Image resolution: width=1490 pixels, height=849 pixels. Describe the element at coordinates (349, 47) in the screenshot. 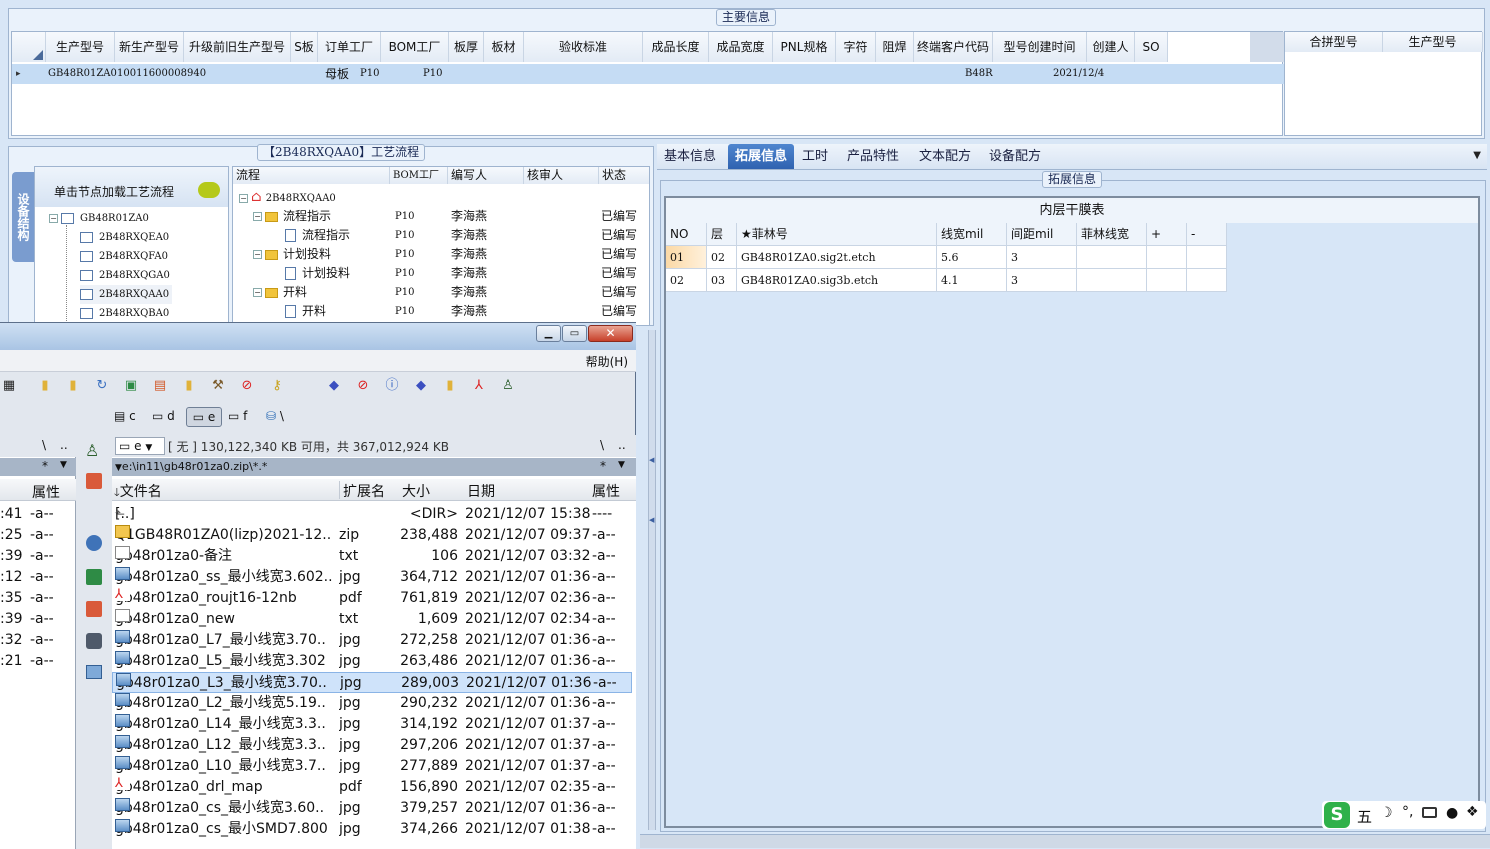

I see `column-header: 订单工厂` at that location.